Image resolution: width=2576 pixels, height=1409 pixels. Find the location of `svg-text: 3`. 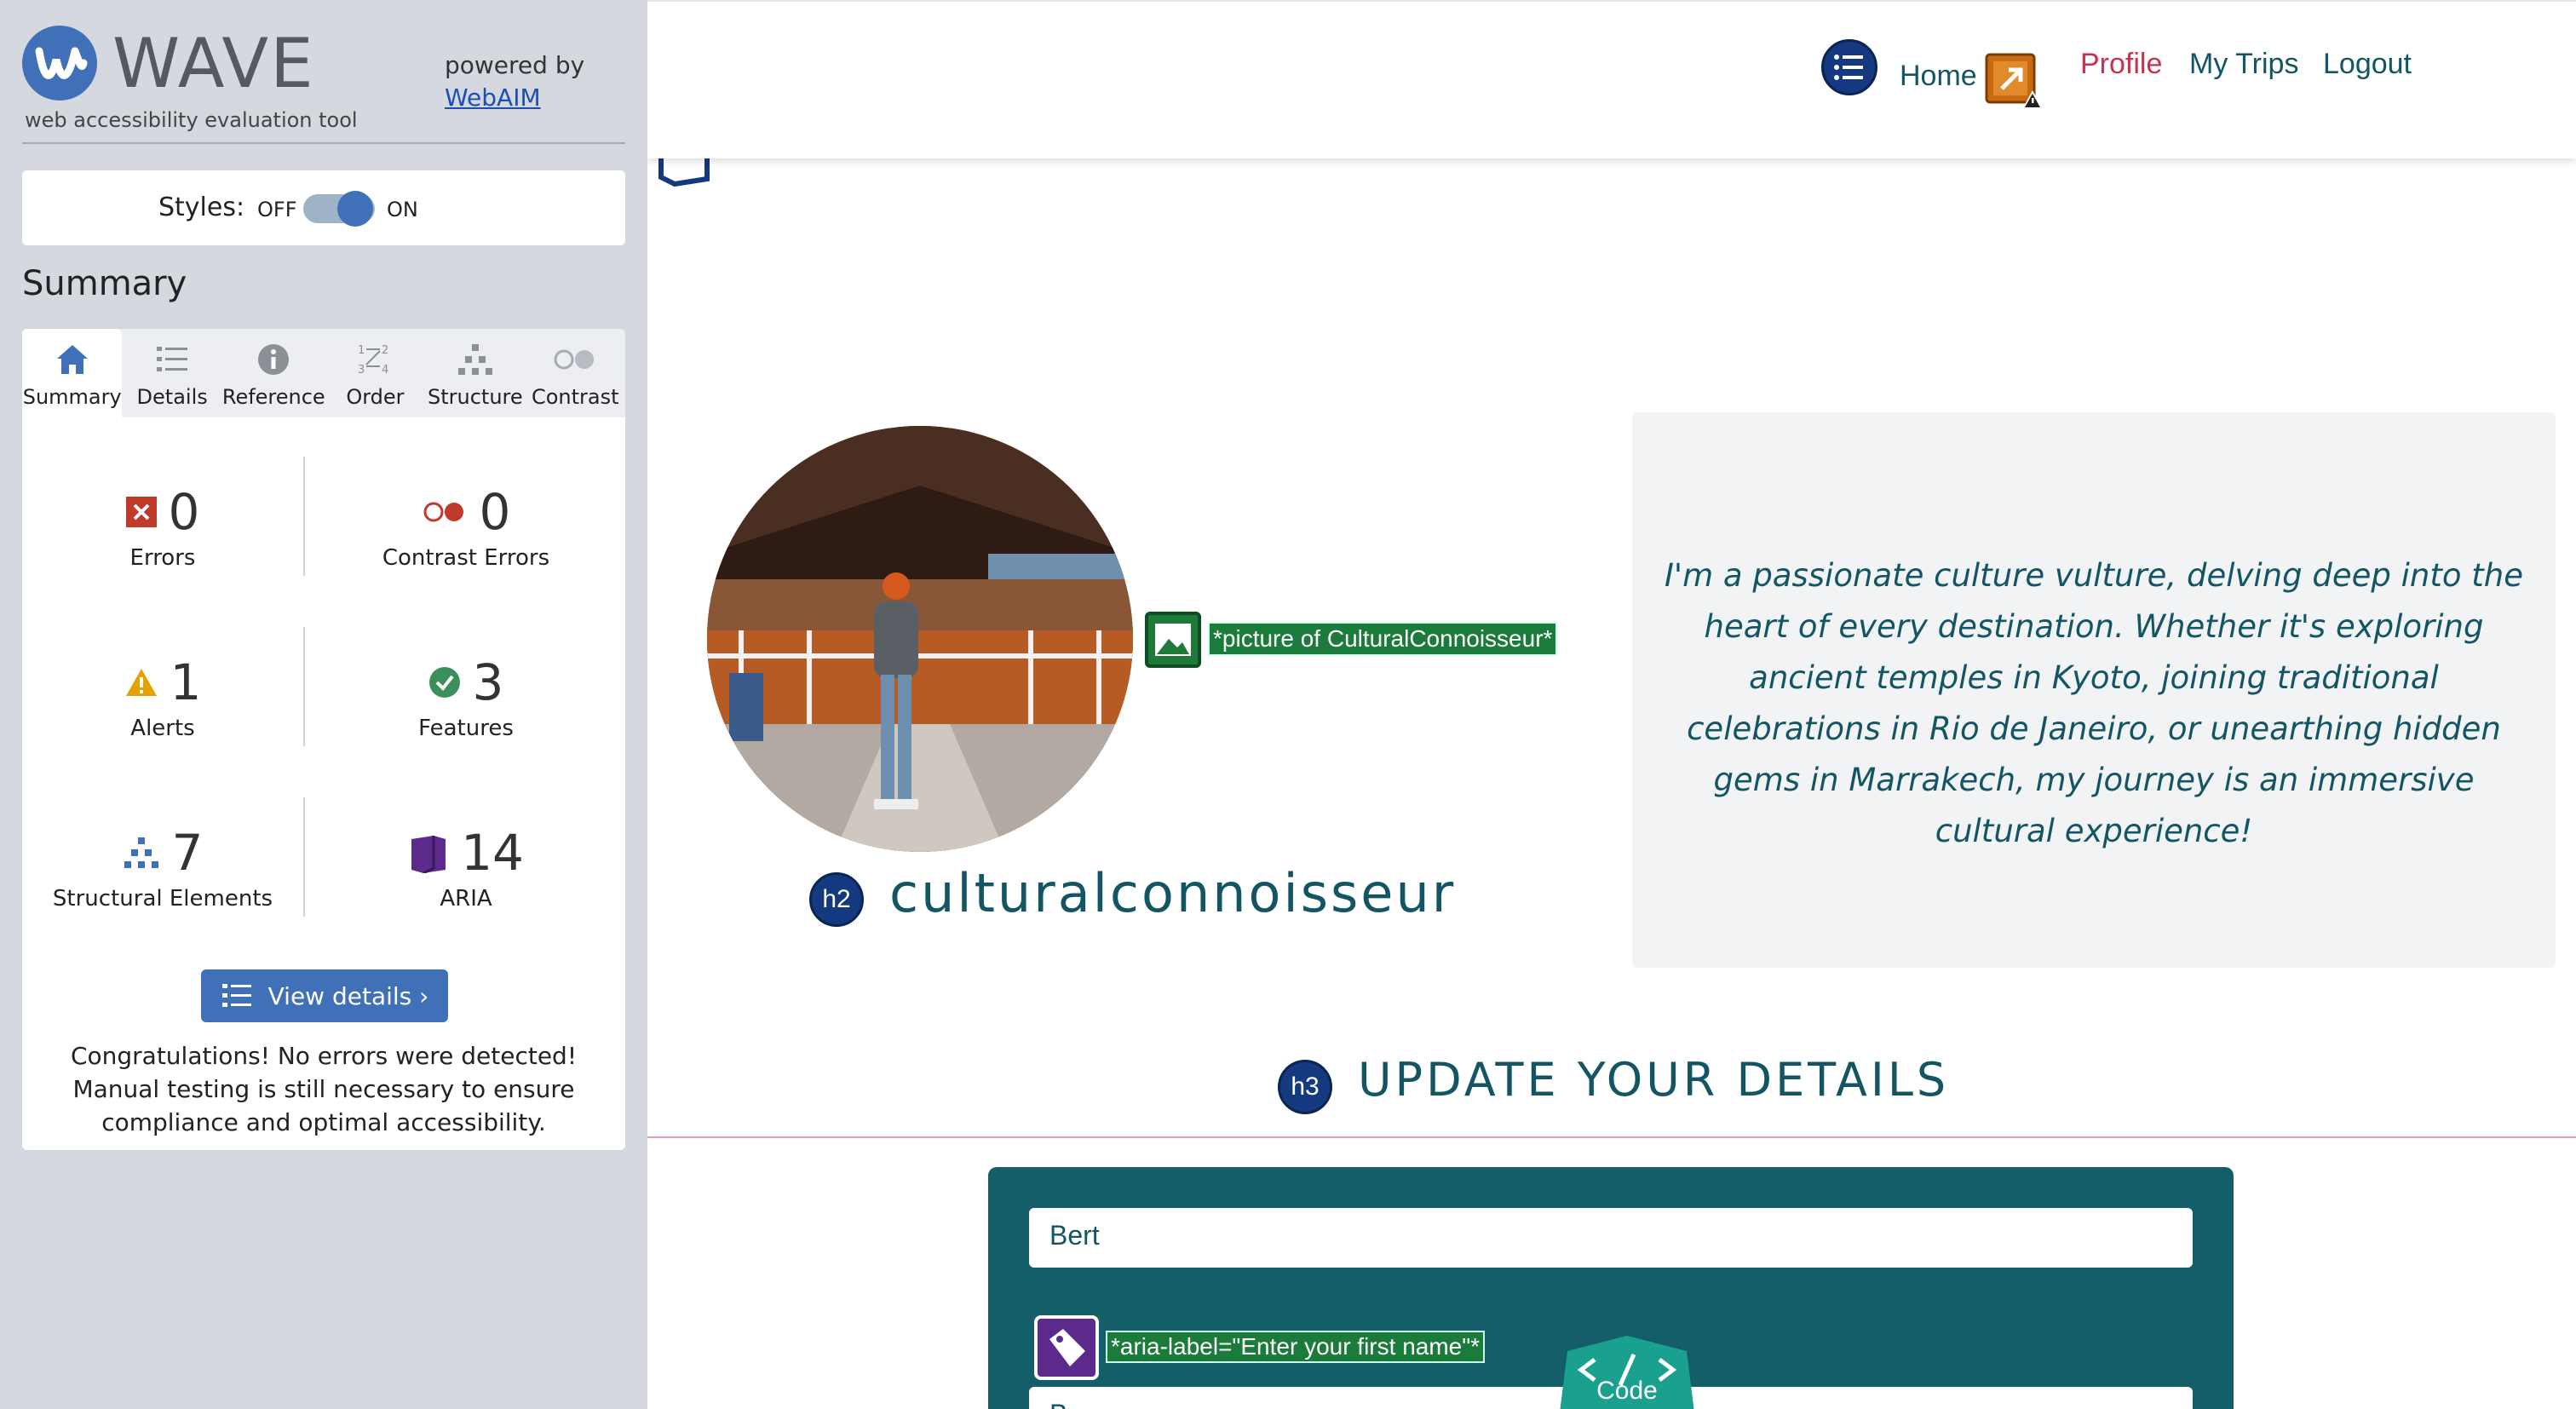

svg-text: 3 is located at coordinates (362, 370).